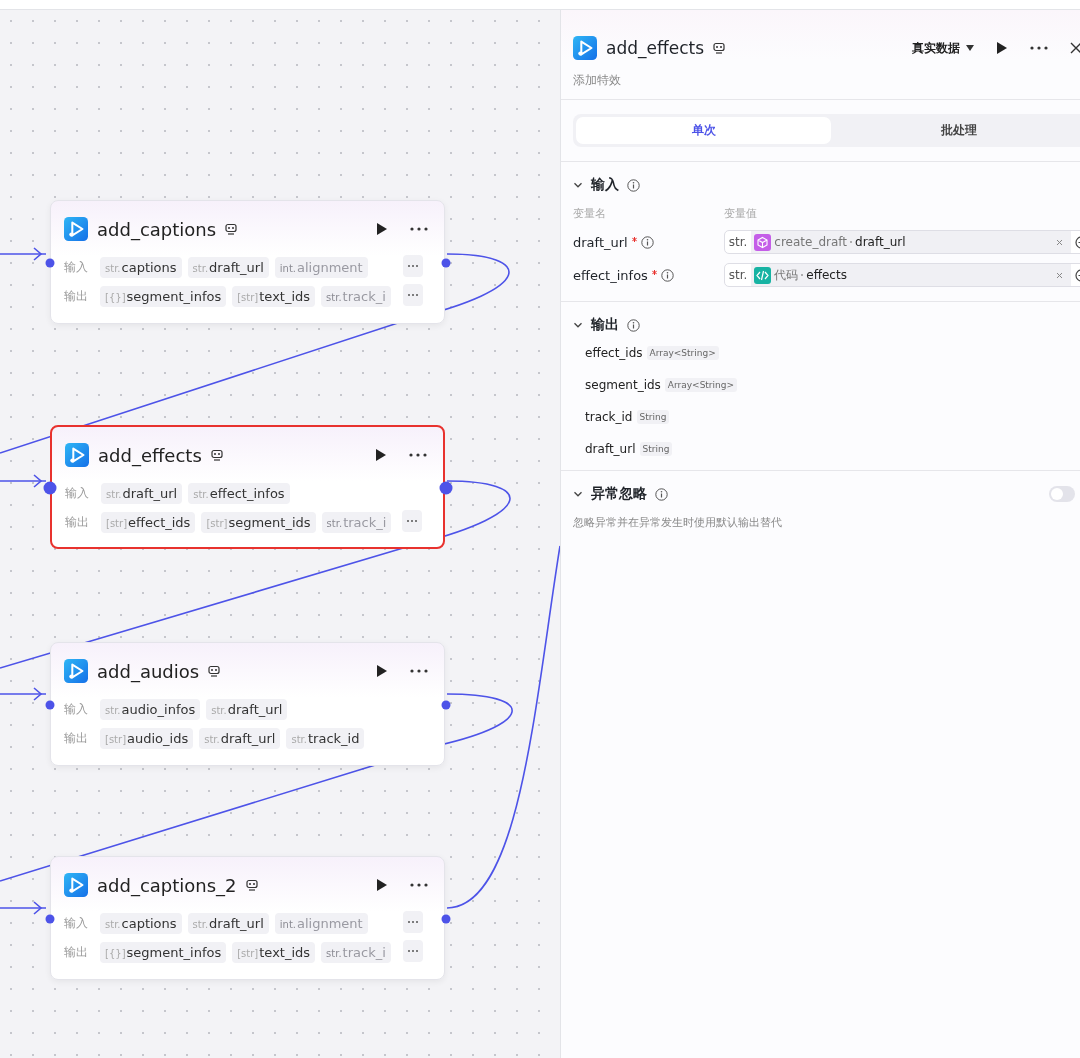  I want to click on section-description: 忽略异常并在异常发生时使用默认输出替代, so click(678, 522).